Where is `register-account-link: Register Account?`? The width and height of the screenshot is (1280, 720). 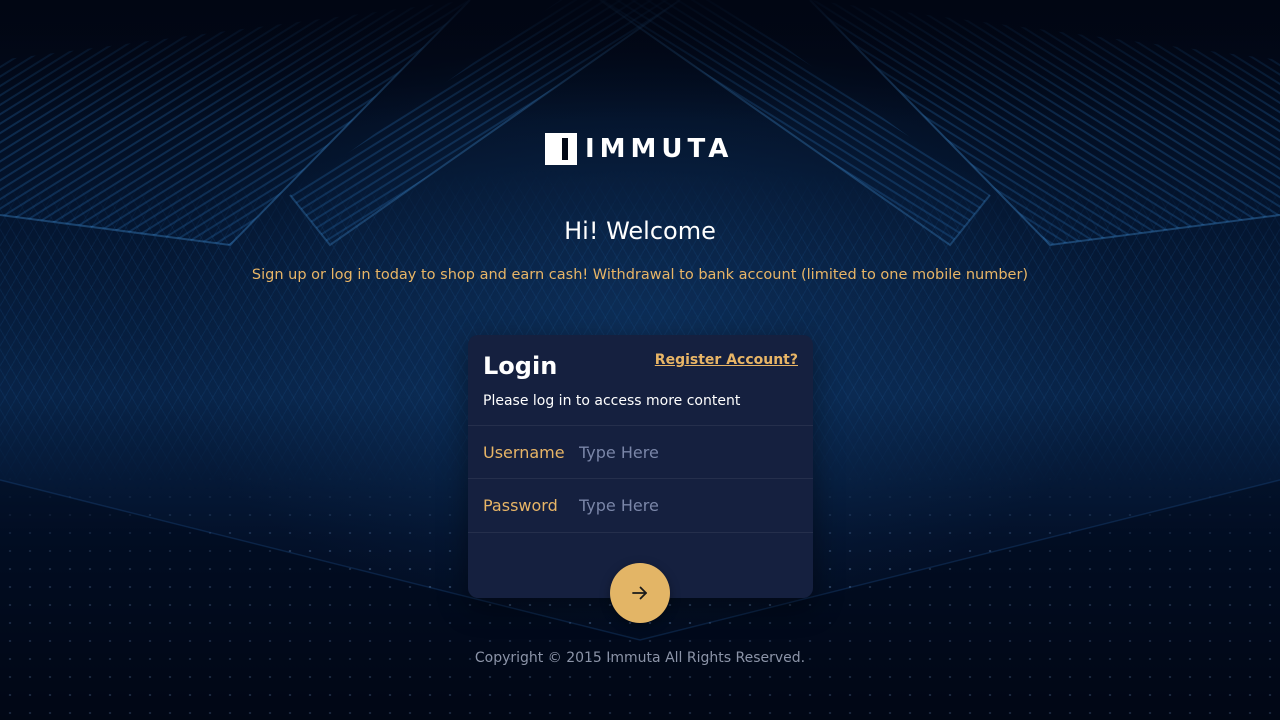
register-account-link: Register Account? is located at coordinates (726, 360).